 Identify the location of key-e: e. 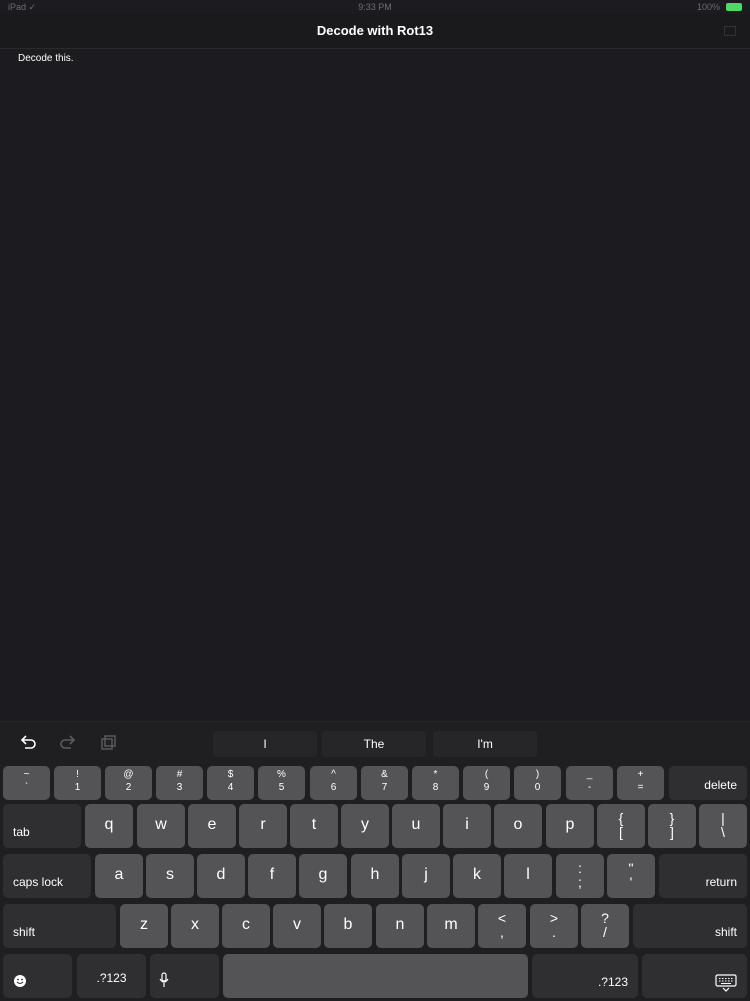
(212, 826).